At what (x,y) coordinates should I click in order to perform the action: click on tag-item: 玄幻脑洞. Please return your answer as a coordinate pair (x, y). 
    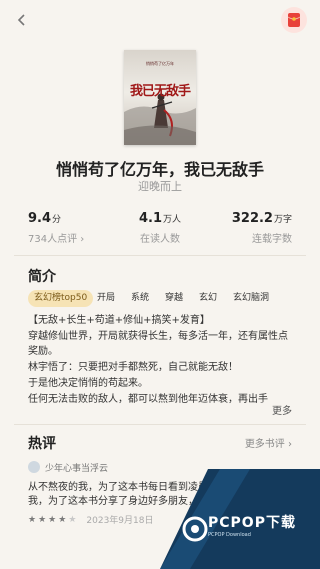
    Looking at the image, I should click on (251, 298).